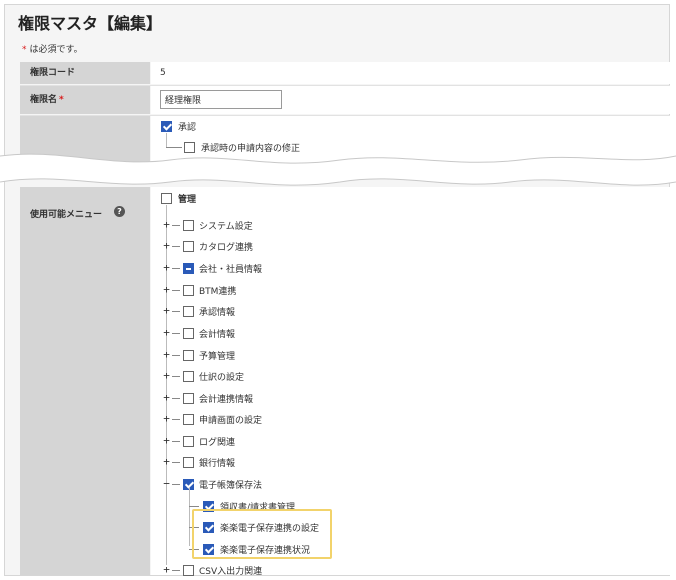  I want to click on tree-item-label: 会社・社員情報, so click(231, 270).